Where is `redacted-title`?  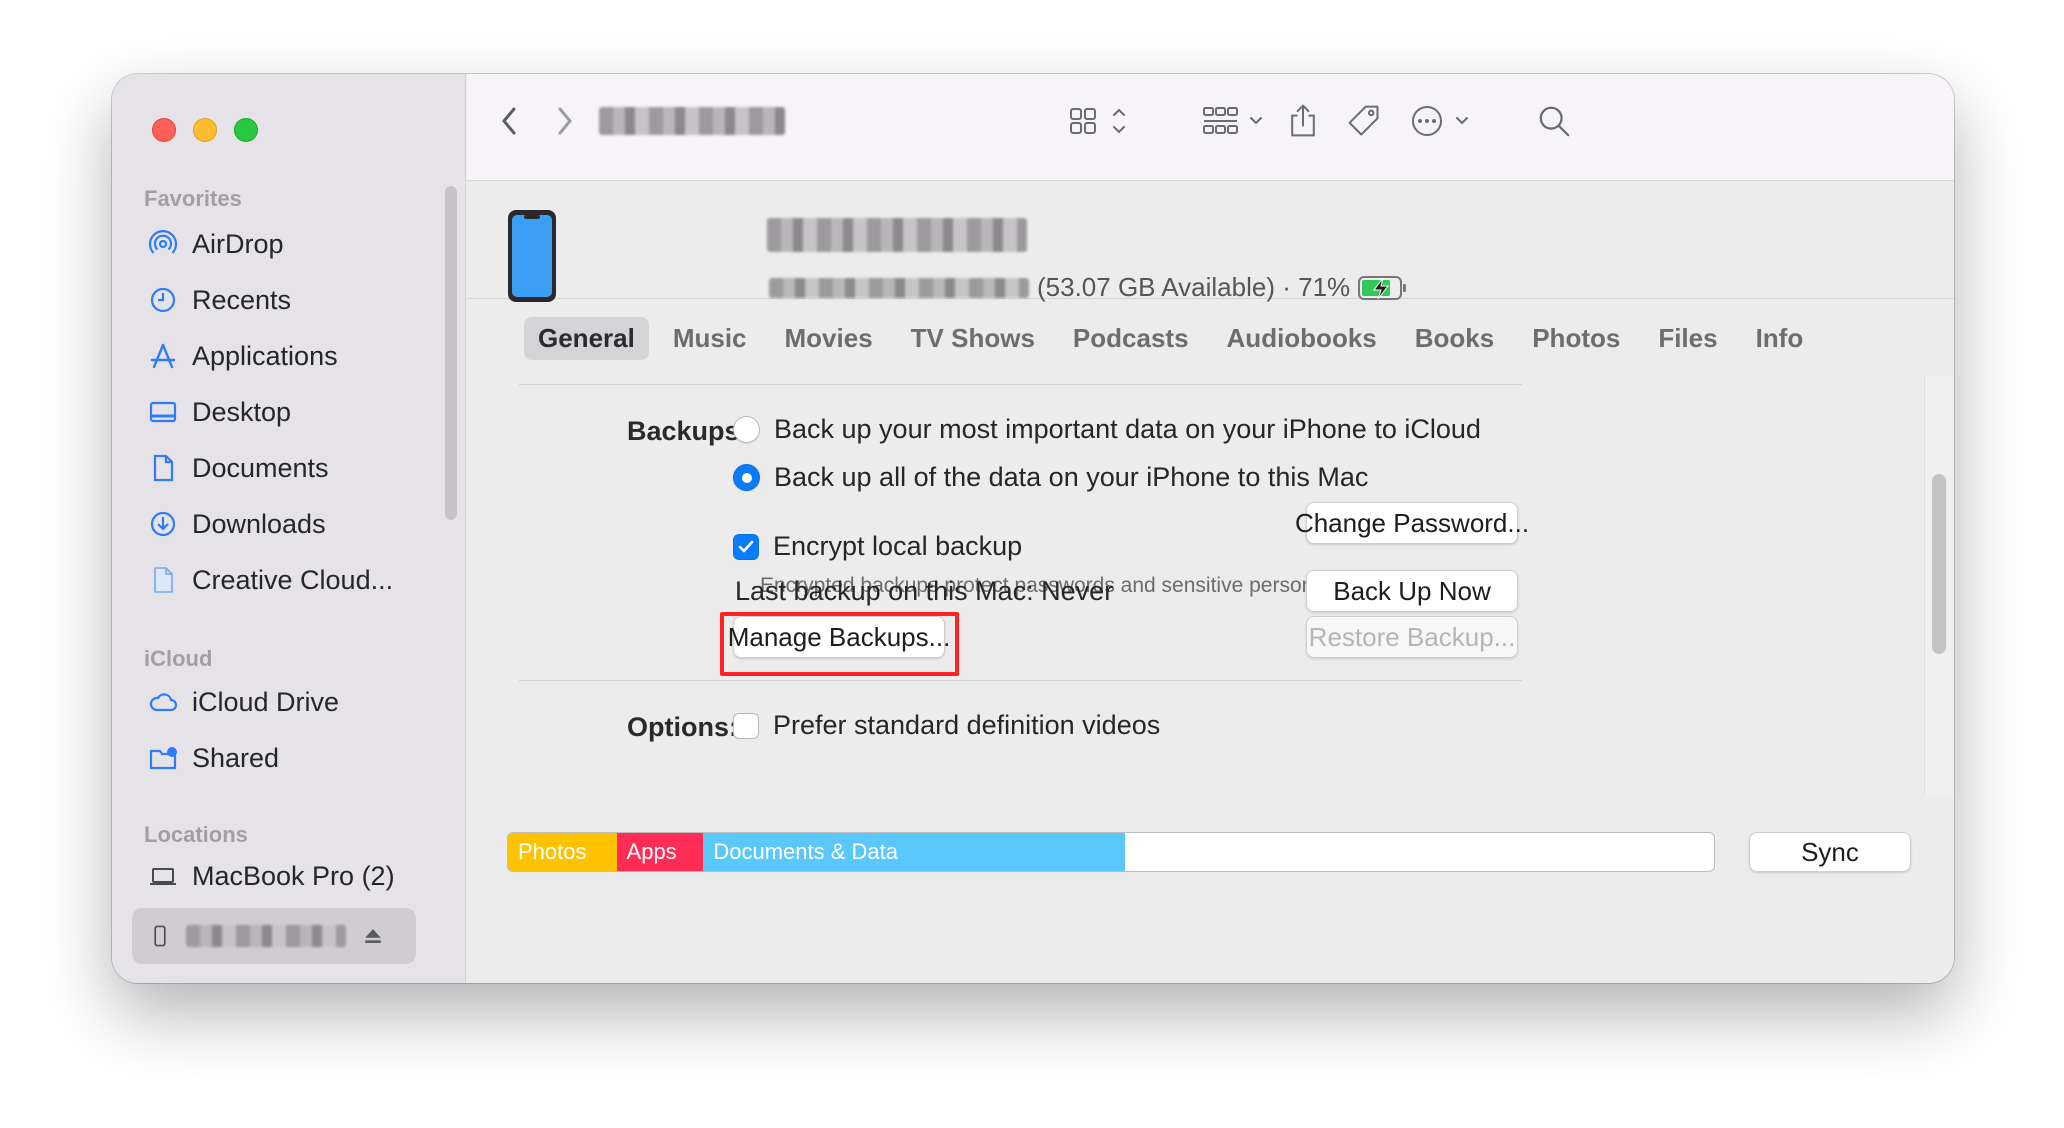
redacted-title is located at coordinates (692, 121).